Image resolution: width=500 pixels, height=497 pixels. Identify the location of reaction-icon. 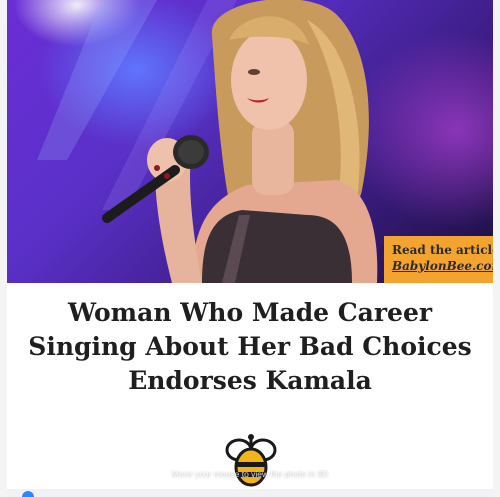
(28, 494).